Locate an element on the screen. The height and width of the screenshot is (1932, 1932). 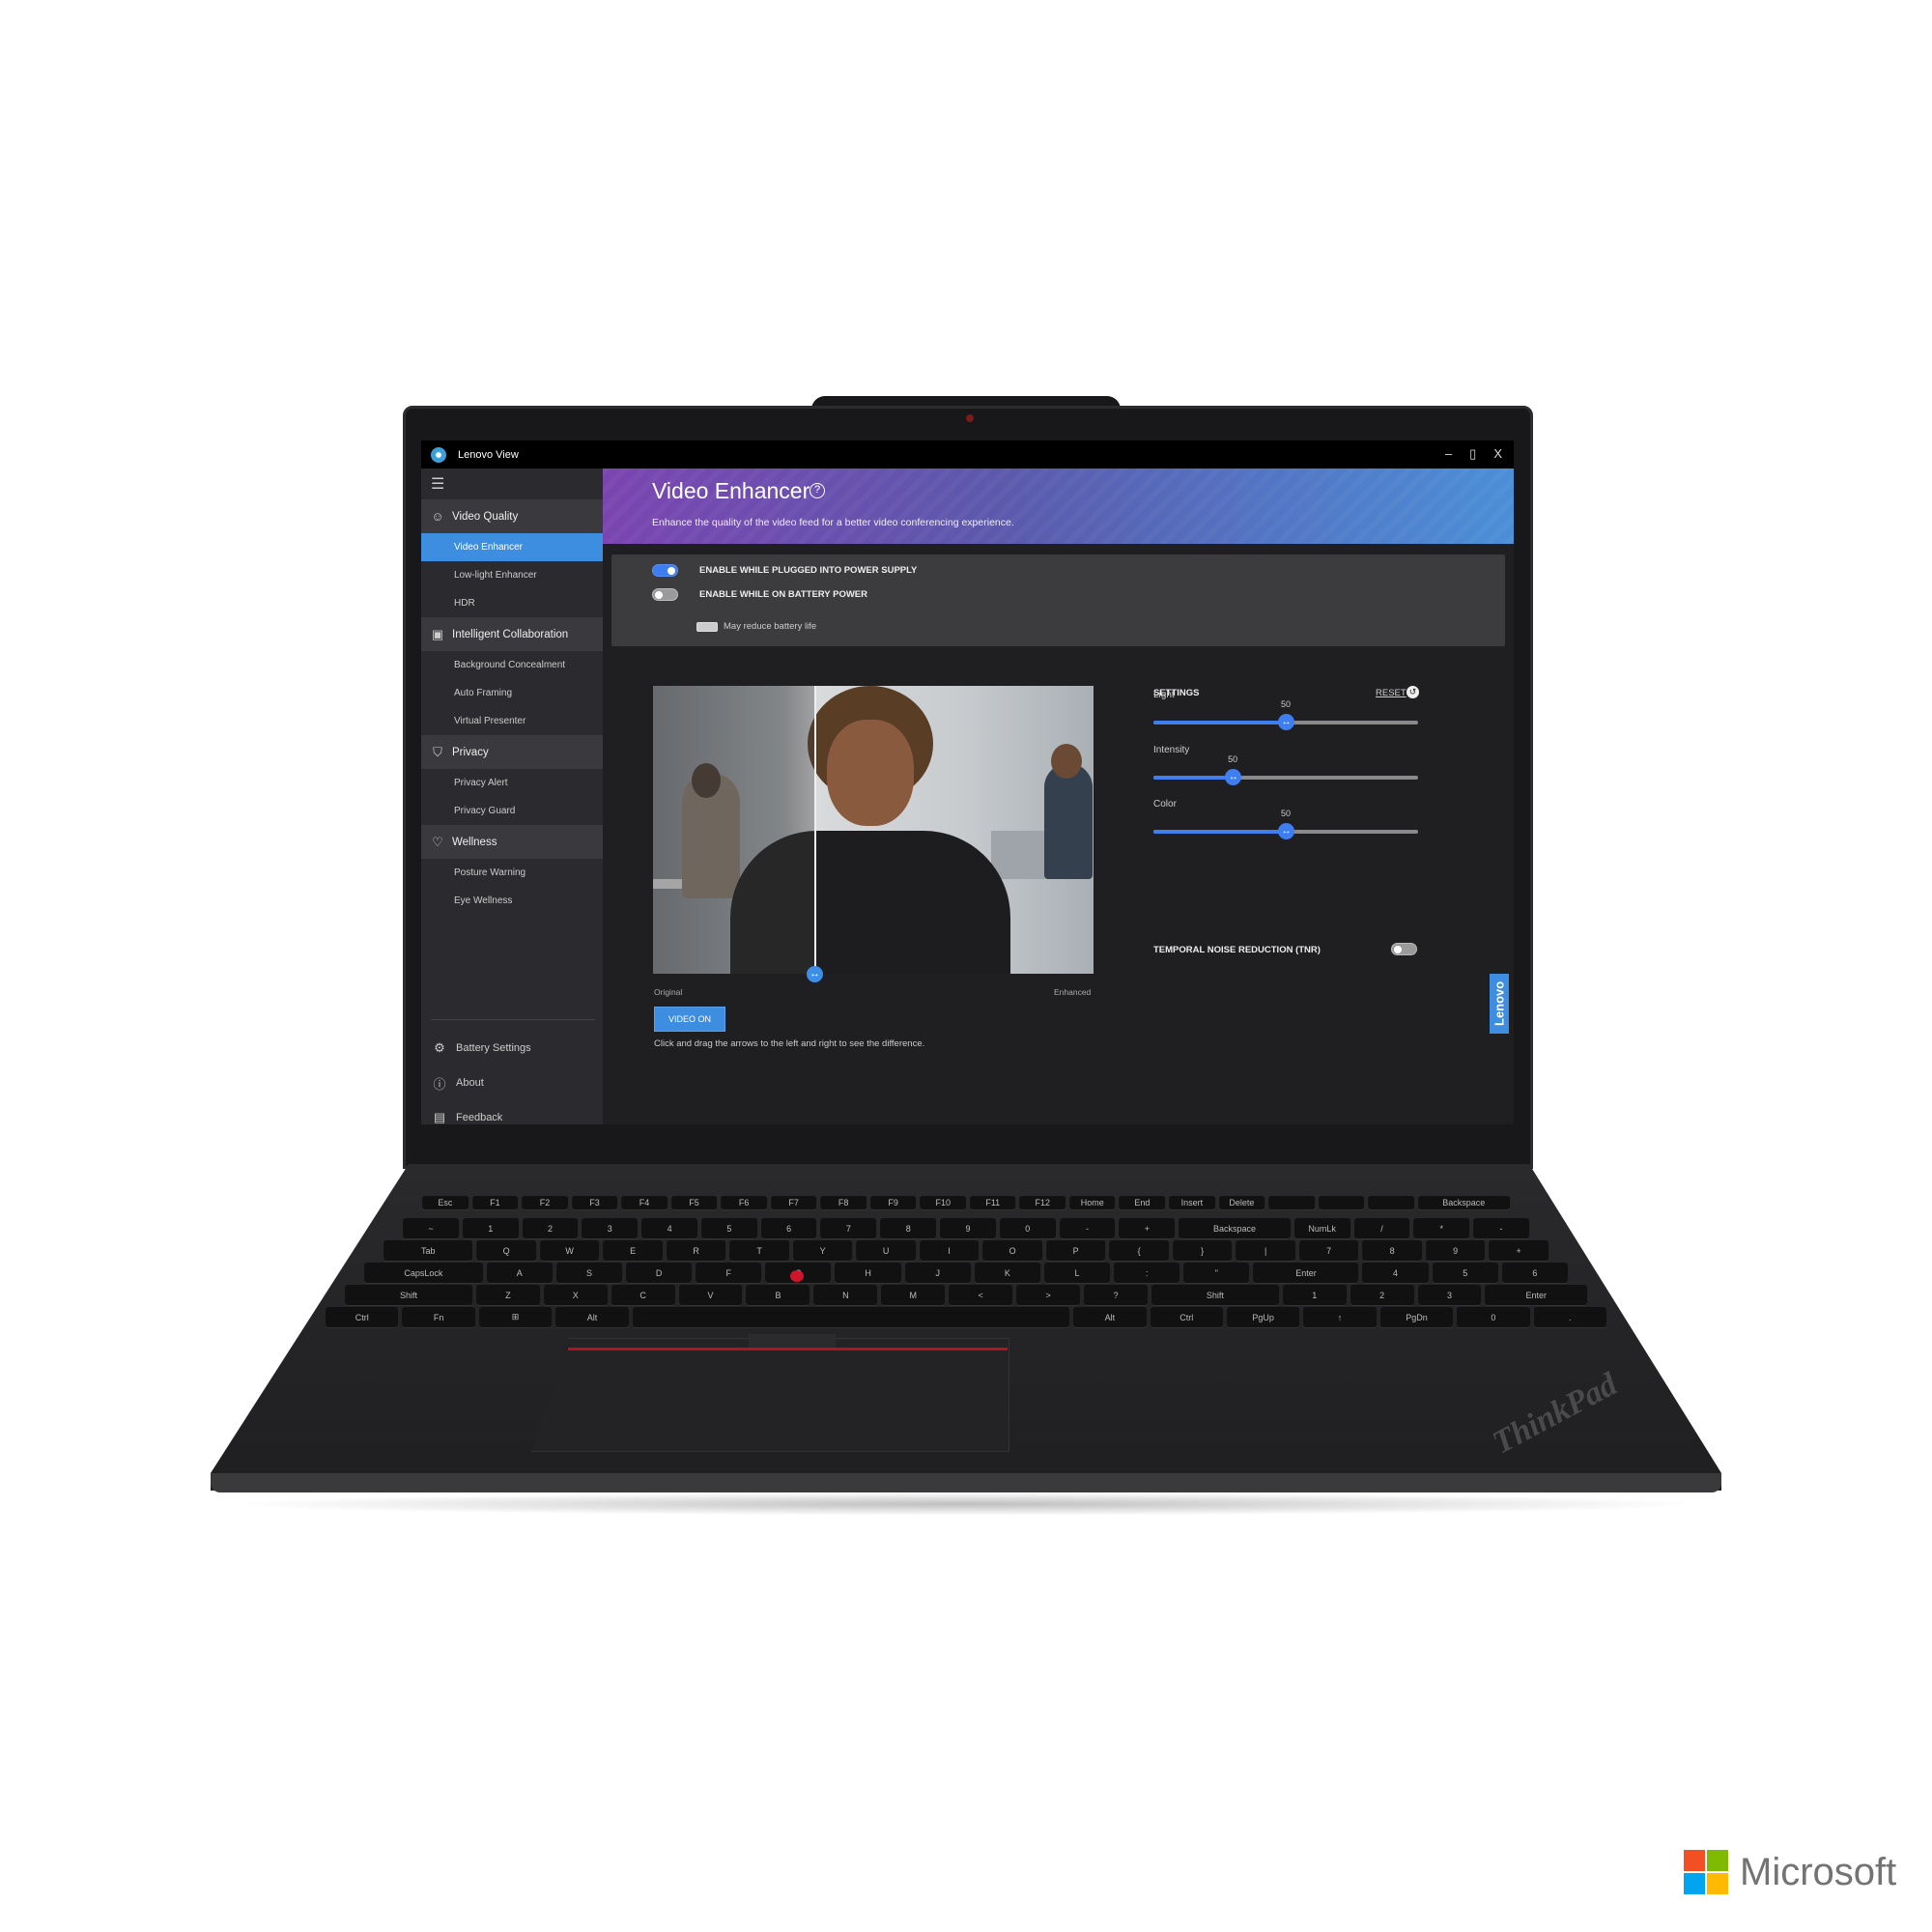
sidebar-item-video-enhancer: Video Enhancer is located at coordinates (512, 547).